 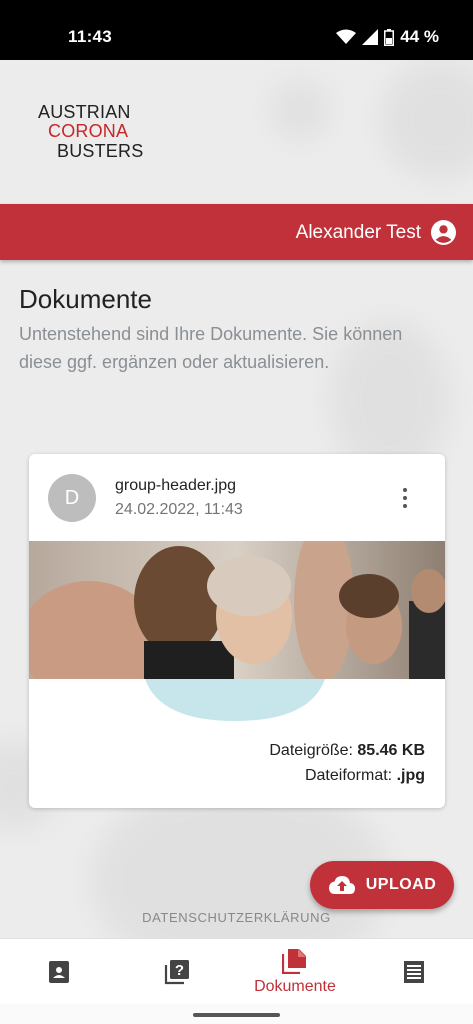 What do you see at coordinates (443, 232) in the screenshot?
I see `account-circle-icon` at bounding box center [443, 232].